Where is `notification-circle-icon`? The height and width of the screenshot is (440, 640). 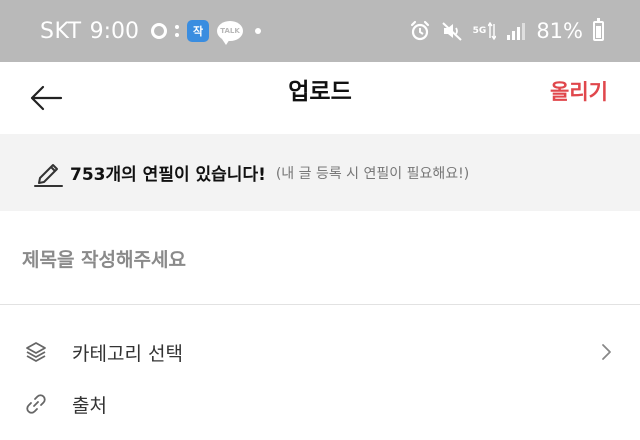 notification-circle-icon is located at coordinates (159, 31).